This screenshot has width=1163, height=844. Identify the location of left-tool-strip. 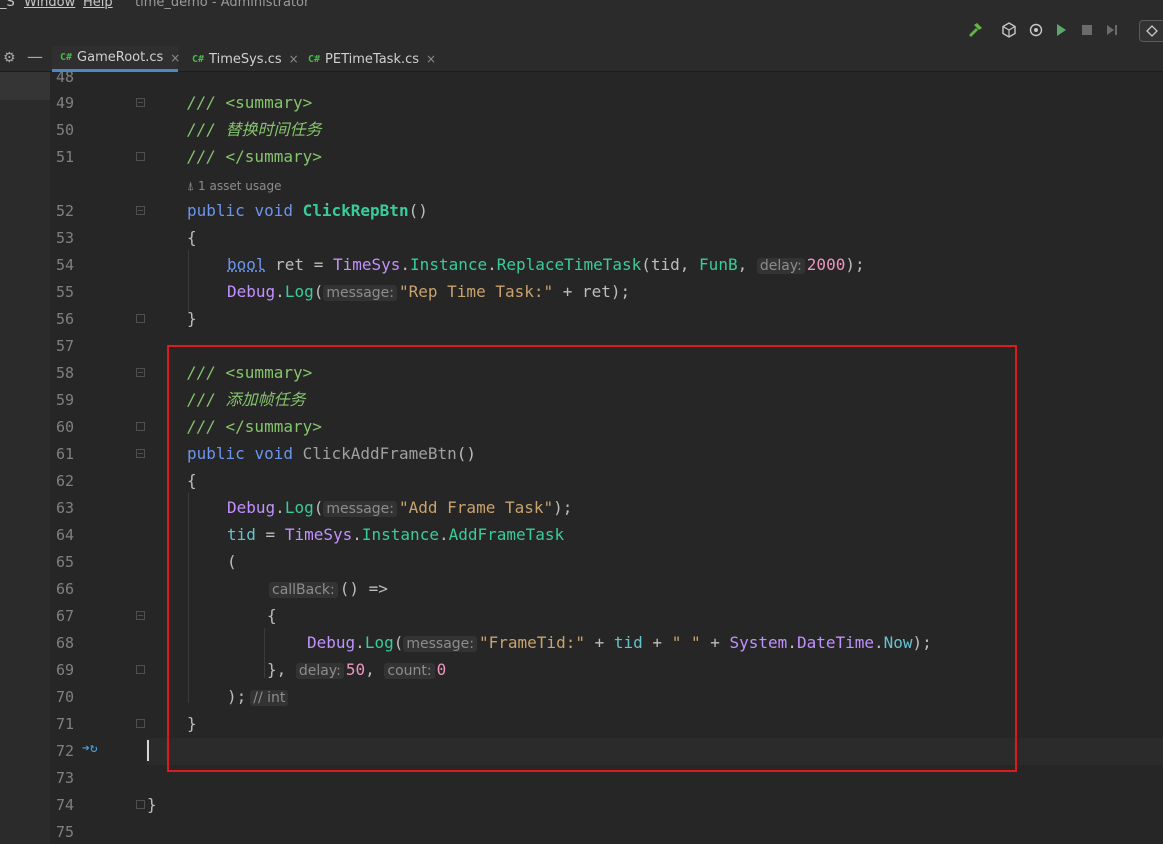
(25, 458).